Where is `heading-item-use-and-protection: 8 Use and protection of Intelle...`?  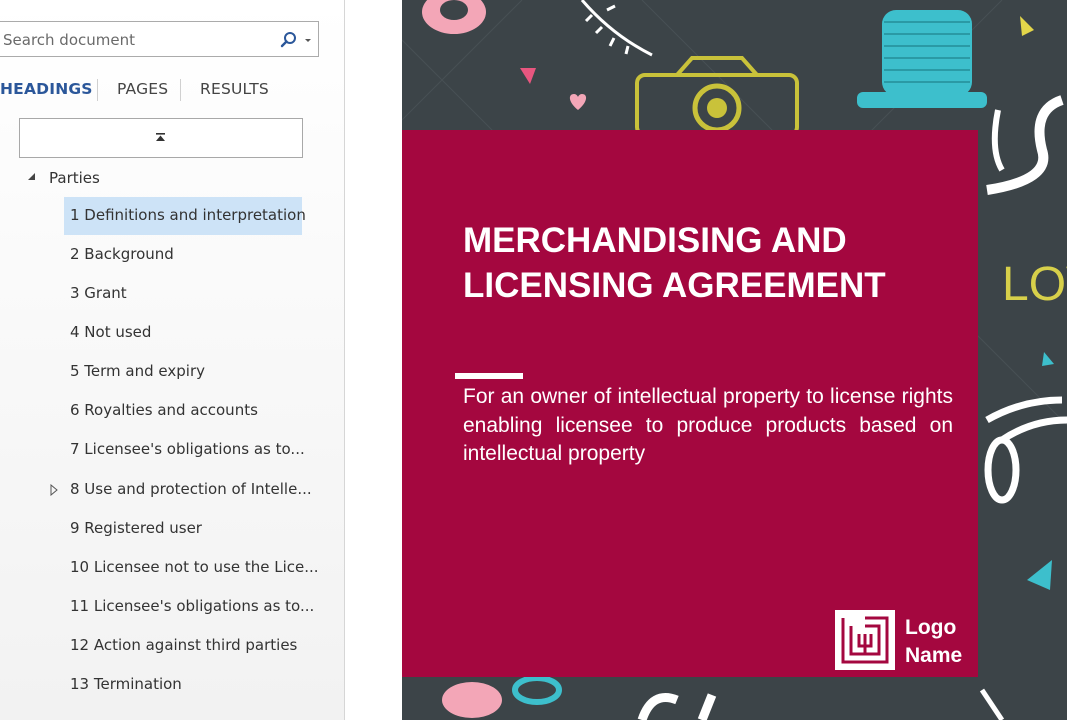
heading-item-use-and-protection: 8 Use and protection of Intelle... is located at coordinates (181, 490).